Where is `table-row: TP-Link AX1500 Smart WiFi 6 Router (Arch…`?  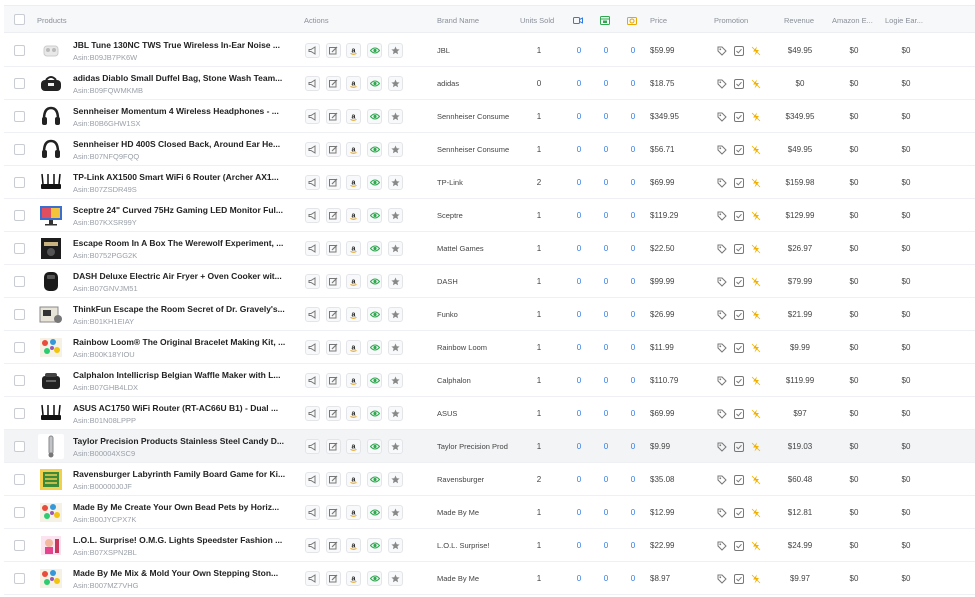 table-row: TP-Link AX1500 Smart WiFi 6 Router (Arch… is located at coordinates (489, 182).